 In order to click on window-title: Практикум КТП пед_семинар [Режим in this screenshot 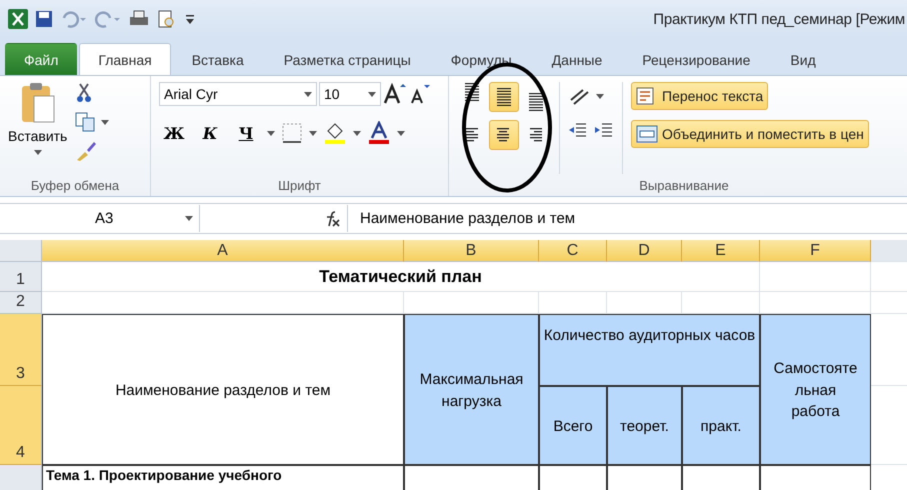, I will do `click(779, 19)`.